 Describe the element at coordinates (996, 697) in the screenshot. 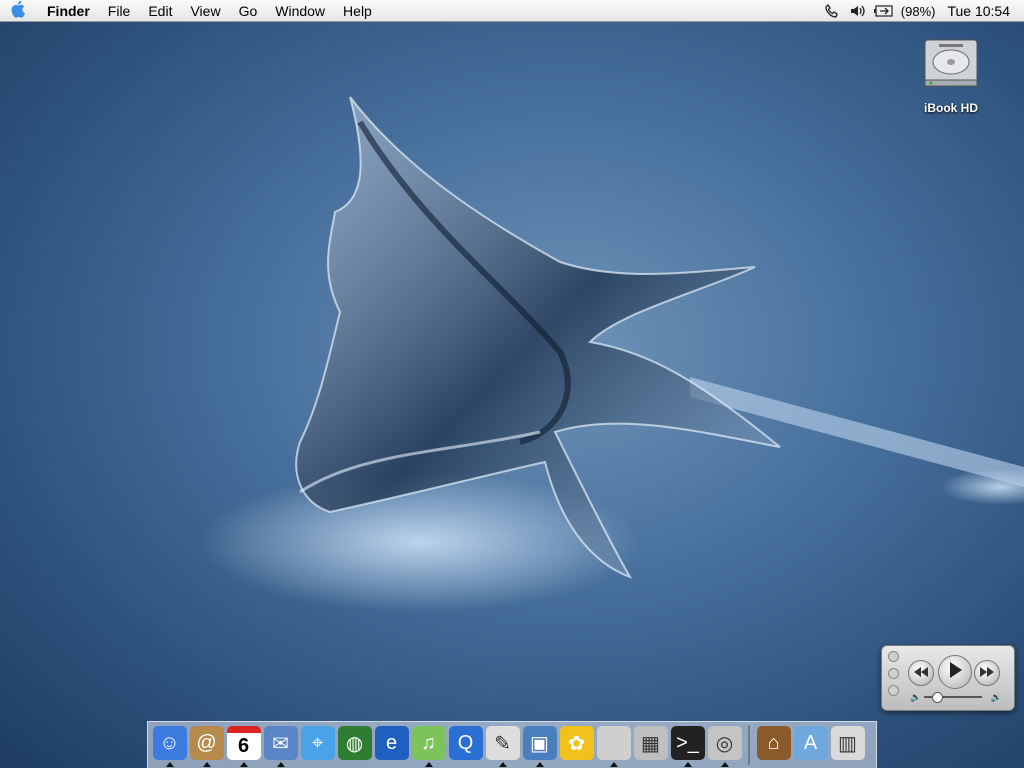

I see `speaker-high-icon: 🔊` at that location.